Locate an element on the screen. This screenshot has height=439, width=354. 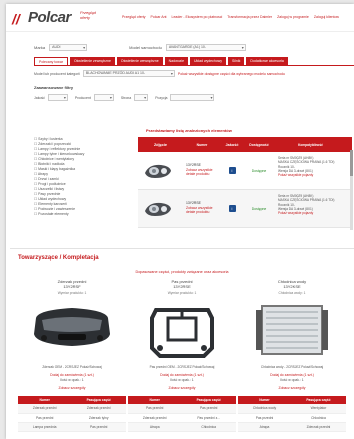
bumper-drawing is located at coordinates (72, 327).